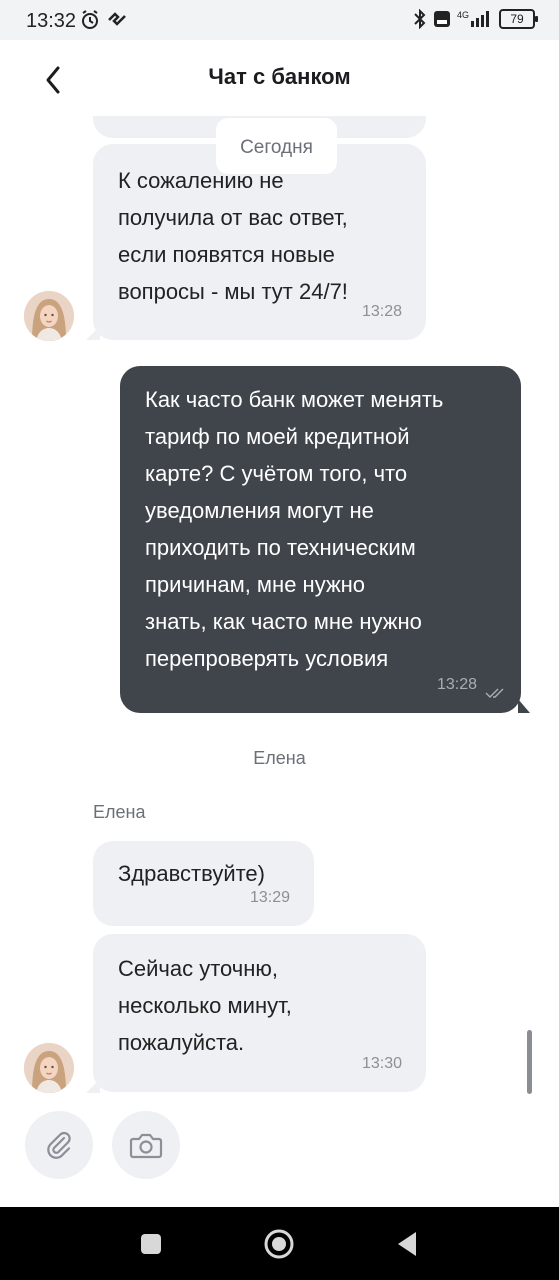 Image resolution: width=559 pixels, height=1280 pixels. I want to click on message-time: 13:27, so click(382, 122).